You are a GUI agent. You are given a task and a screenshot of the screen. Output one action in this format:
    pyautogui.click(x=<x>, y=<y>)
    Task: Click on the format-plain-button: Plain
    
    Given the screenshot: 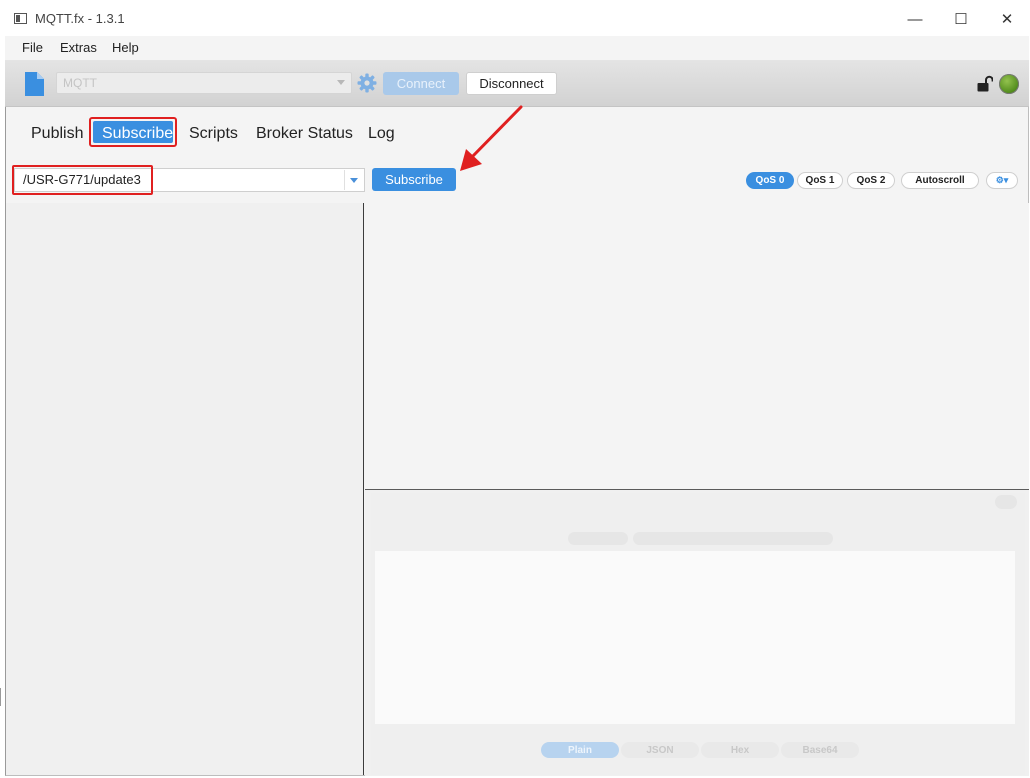 What is the action you would take?
    pyautogui.click(x=580, y=750)
    